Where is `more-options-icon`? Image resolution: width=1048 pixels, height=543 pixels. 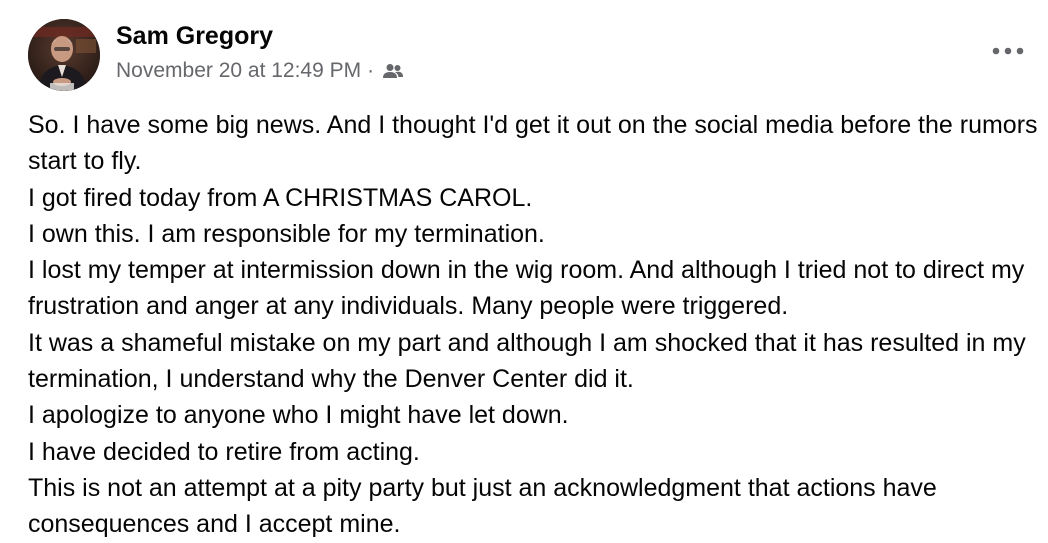 more-options-icon is located at coordinates (1008, 51).